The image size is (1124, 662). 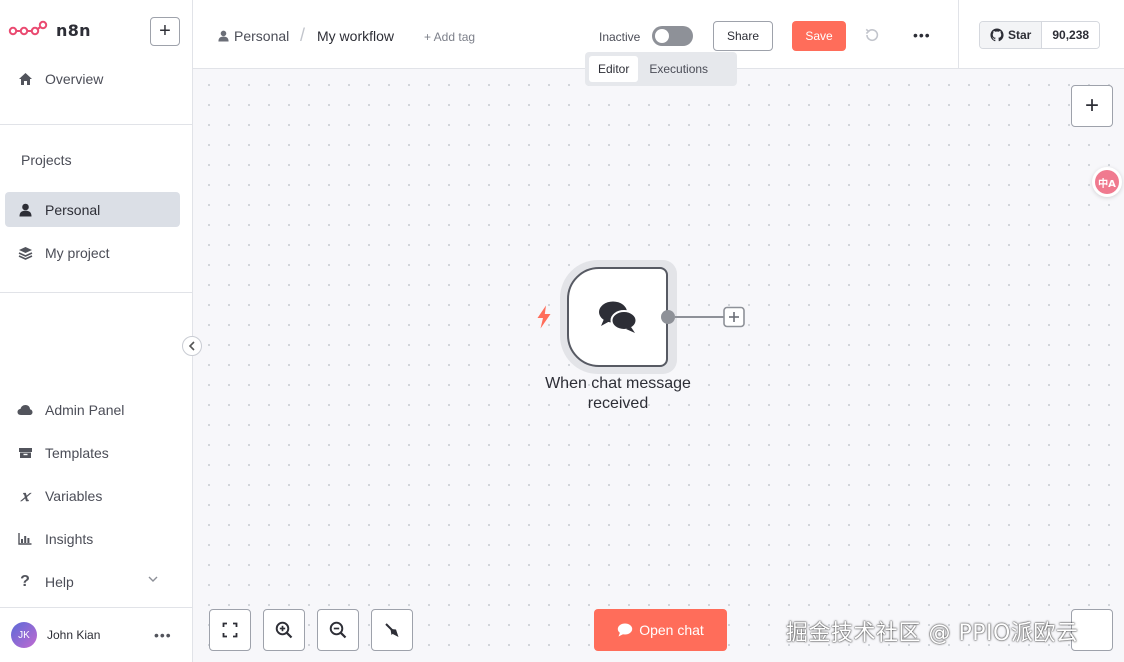 I want to click on sidebar-item-label: Templates, so click(x=77, y=452).